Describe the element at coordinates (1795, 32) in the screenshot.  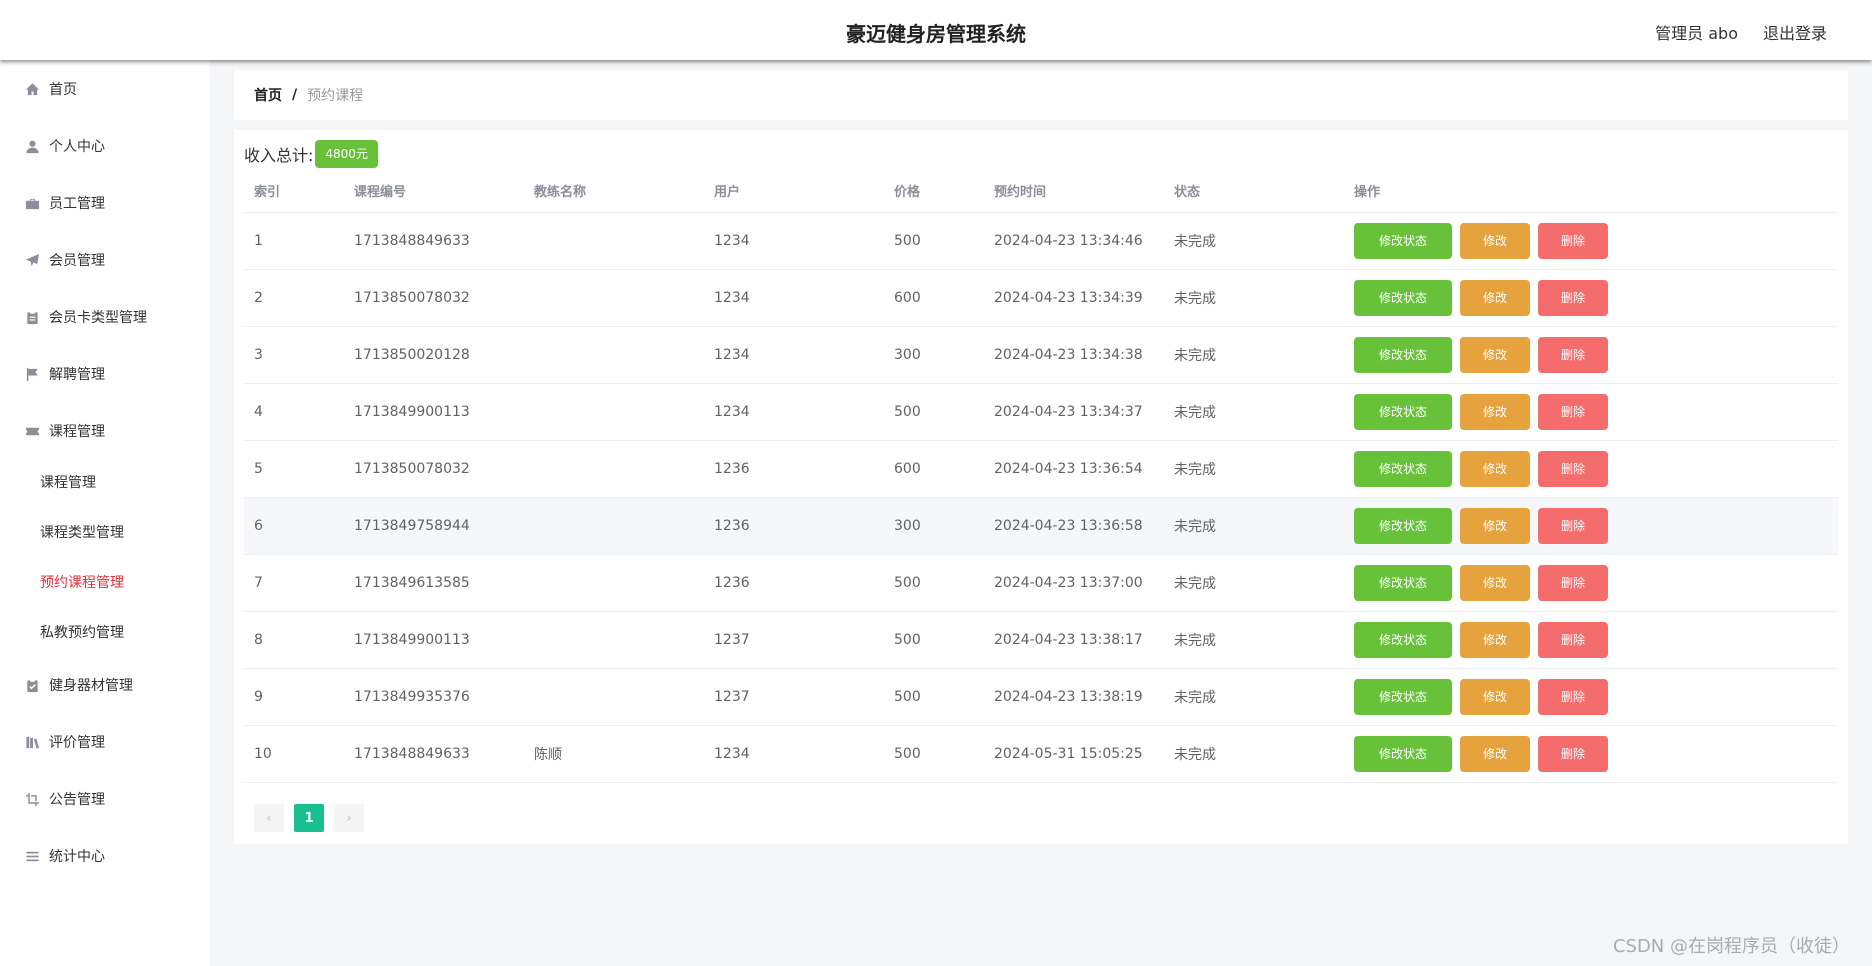
I see `logout-link: 退出登录` at that location.